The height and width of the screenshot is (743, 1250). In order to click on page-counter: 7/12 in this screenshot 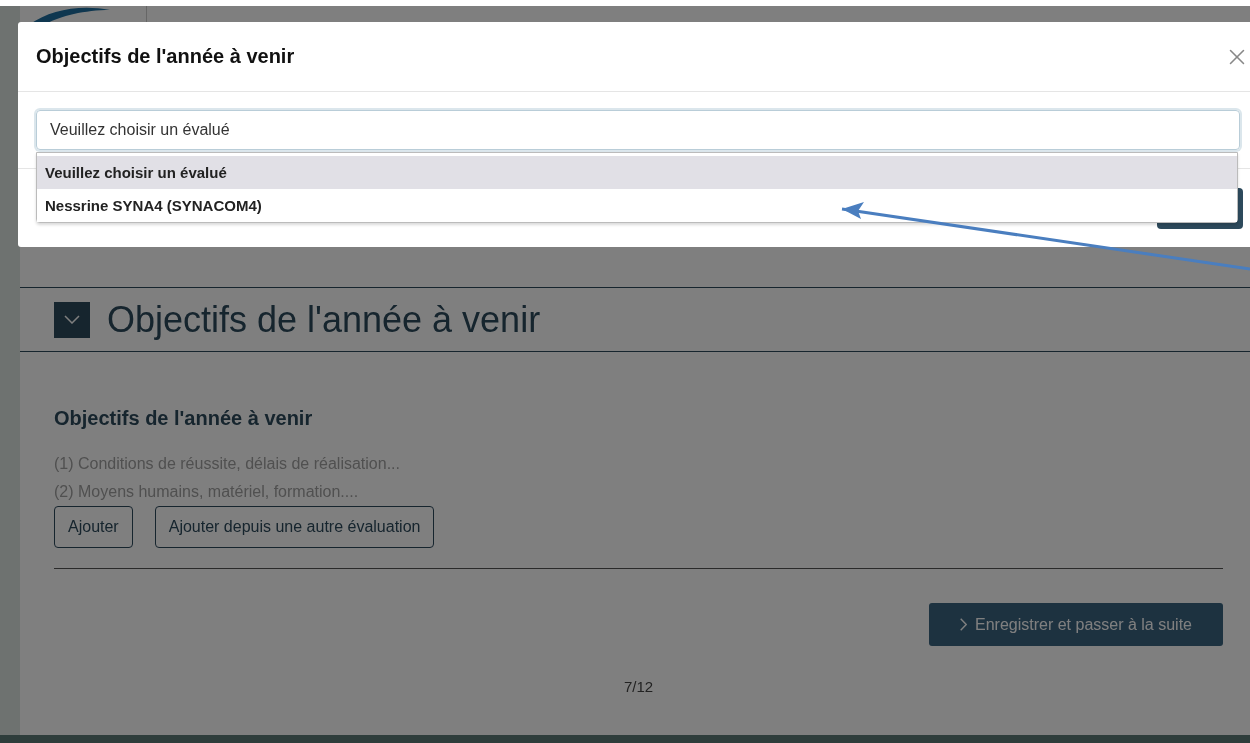, I will do `click(638, 686)`.